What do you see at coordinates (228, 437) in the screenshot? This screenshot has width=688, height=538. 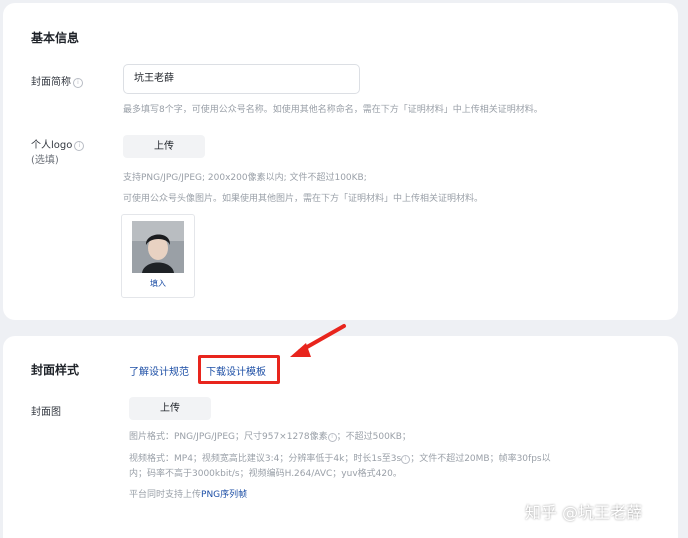 I see `image-format-prefix: 图片格式：PNG/JPG/JPEG；尺寸957×1278像素` at bounding box center [228, 437].